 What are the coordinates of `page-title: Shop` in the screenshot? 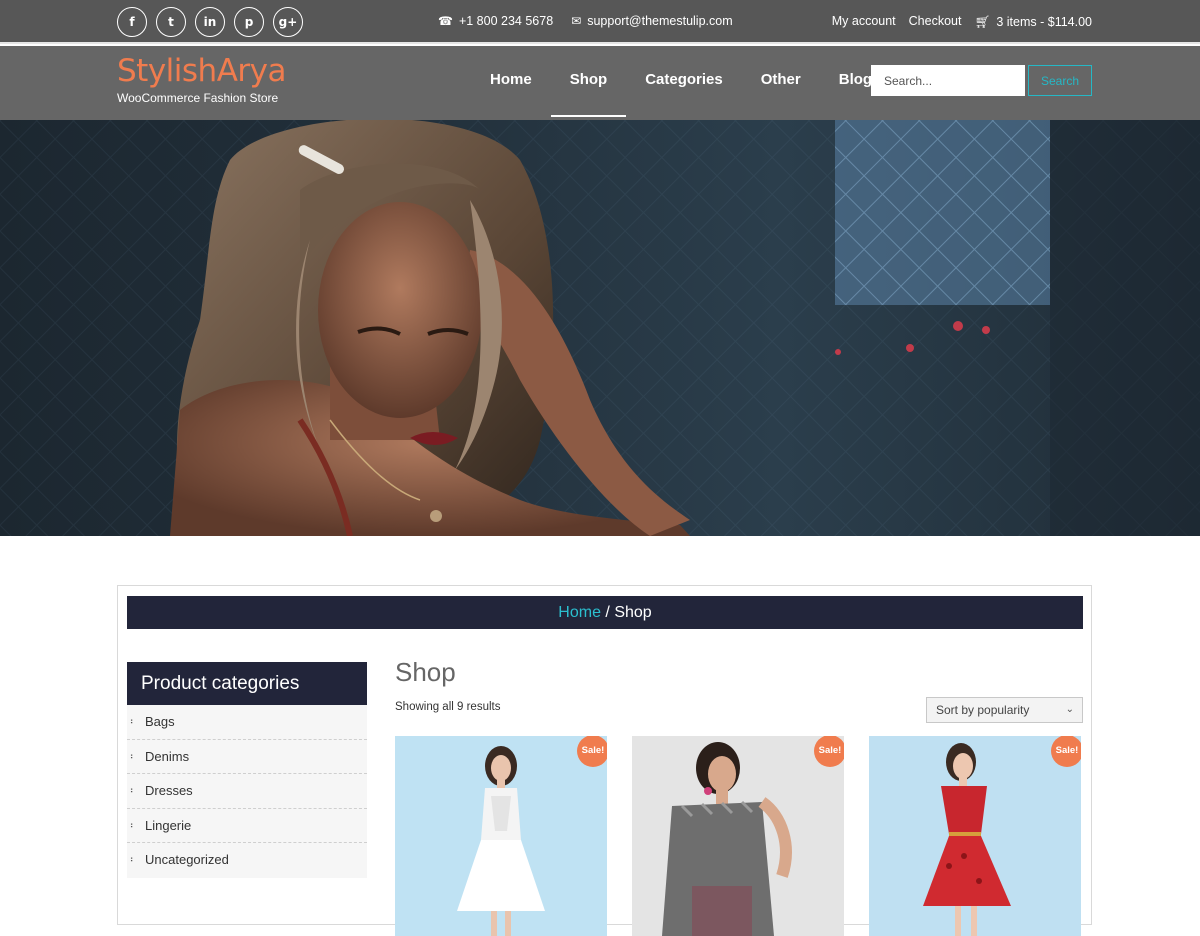 It's located at (425, 672).